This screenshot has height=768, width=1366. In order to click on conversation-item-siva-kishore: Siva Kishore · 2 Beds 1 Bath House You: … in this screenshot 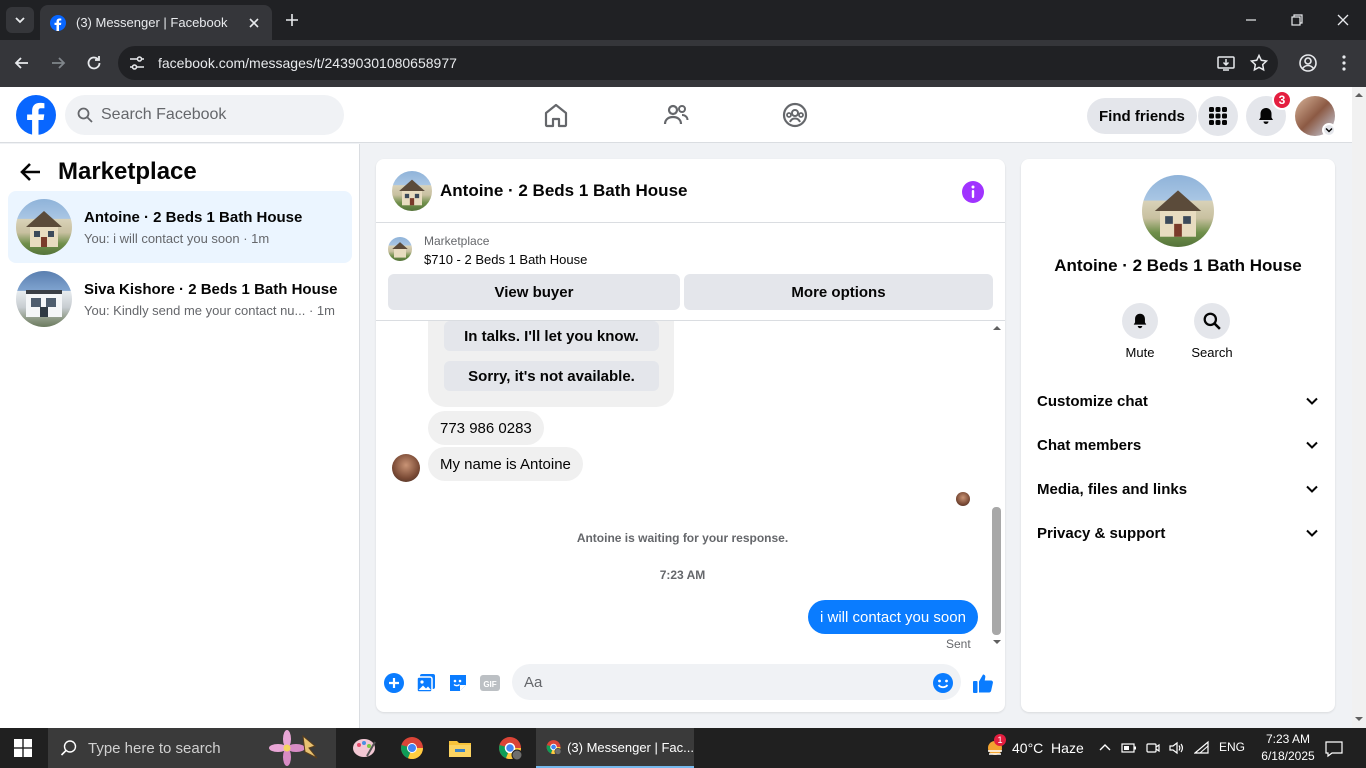, I will do `click(180, 299)`.